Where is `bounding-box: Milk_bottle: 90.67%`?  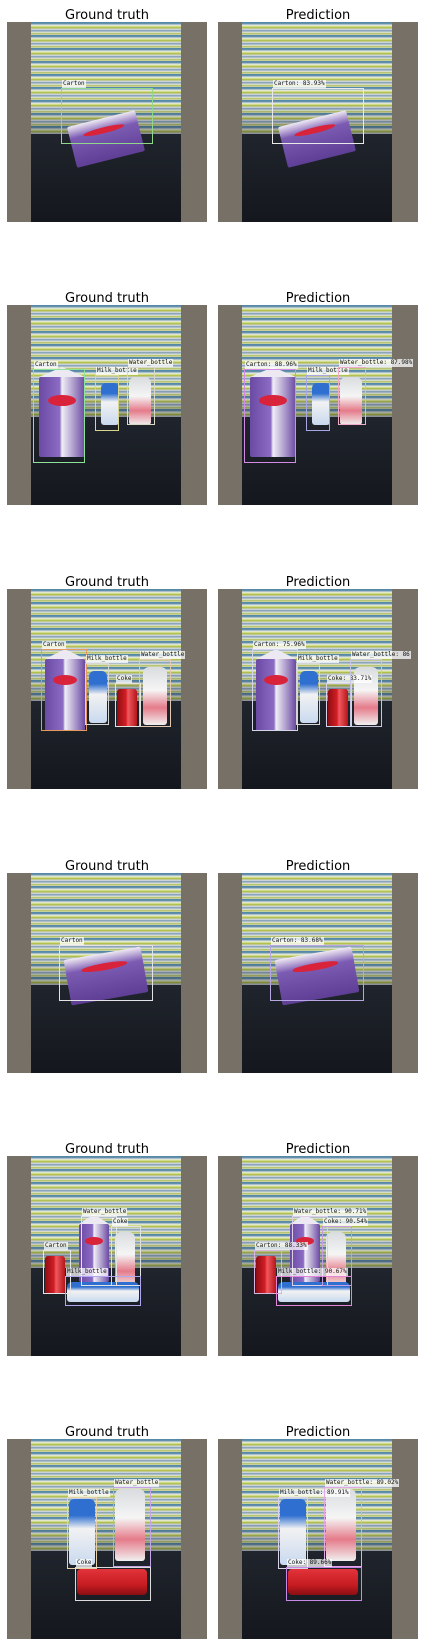
bounding-box: Milk_bottle: 90.67% is located at coordinates (314, 1287).